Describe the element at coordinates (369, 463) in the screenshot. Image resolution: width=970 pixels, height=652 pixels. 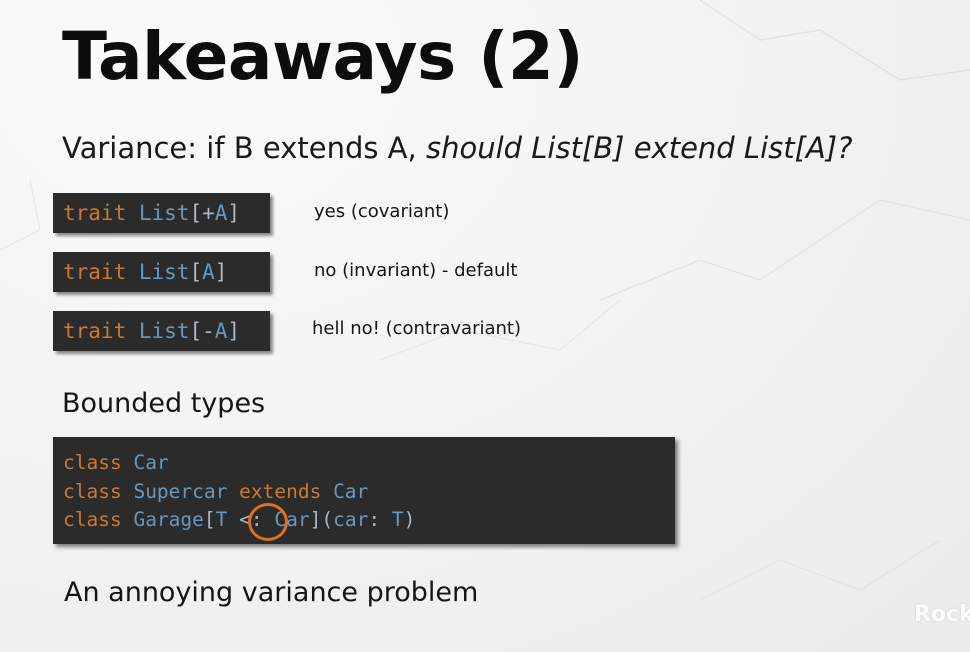
I see `code-line-1: class Car` at that location.